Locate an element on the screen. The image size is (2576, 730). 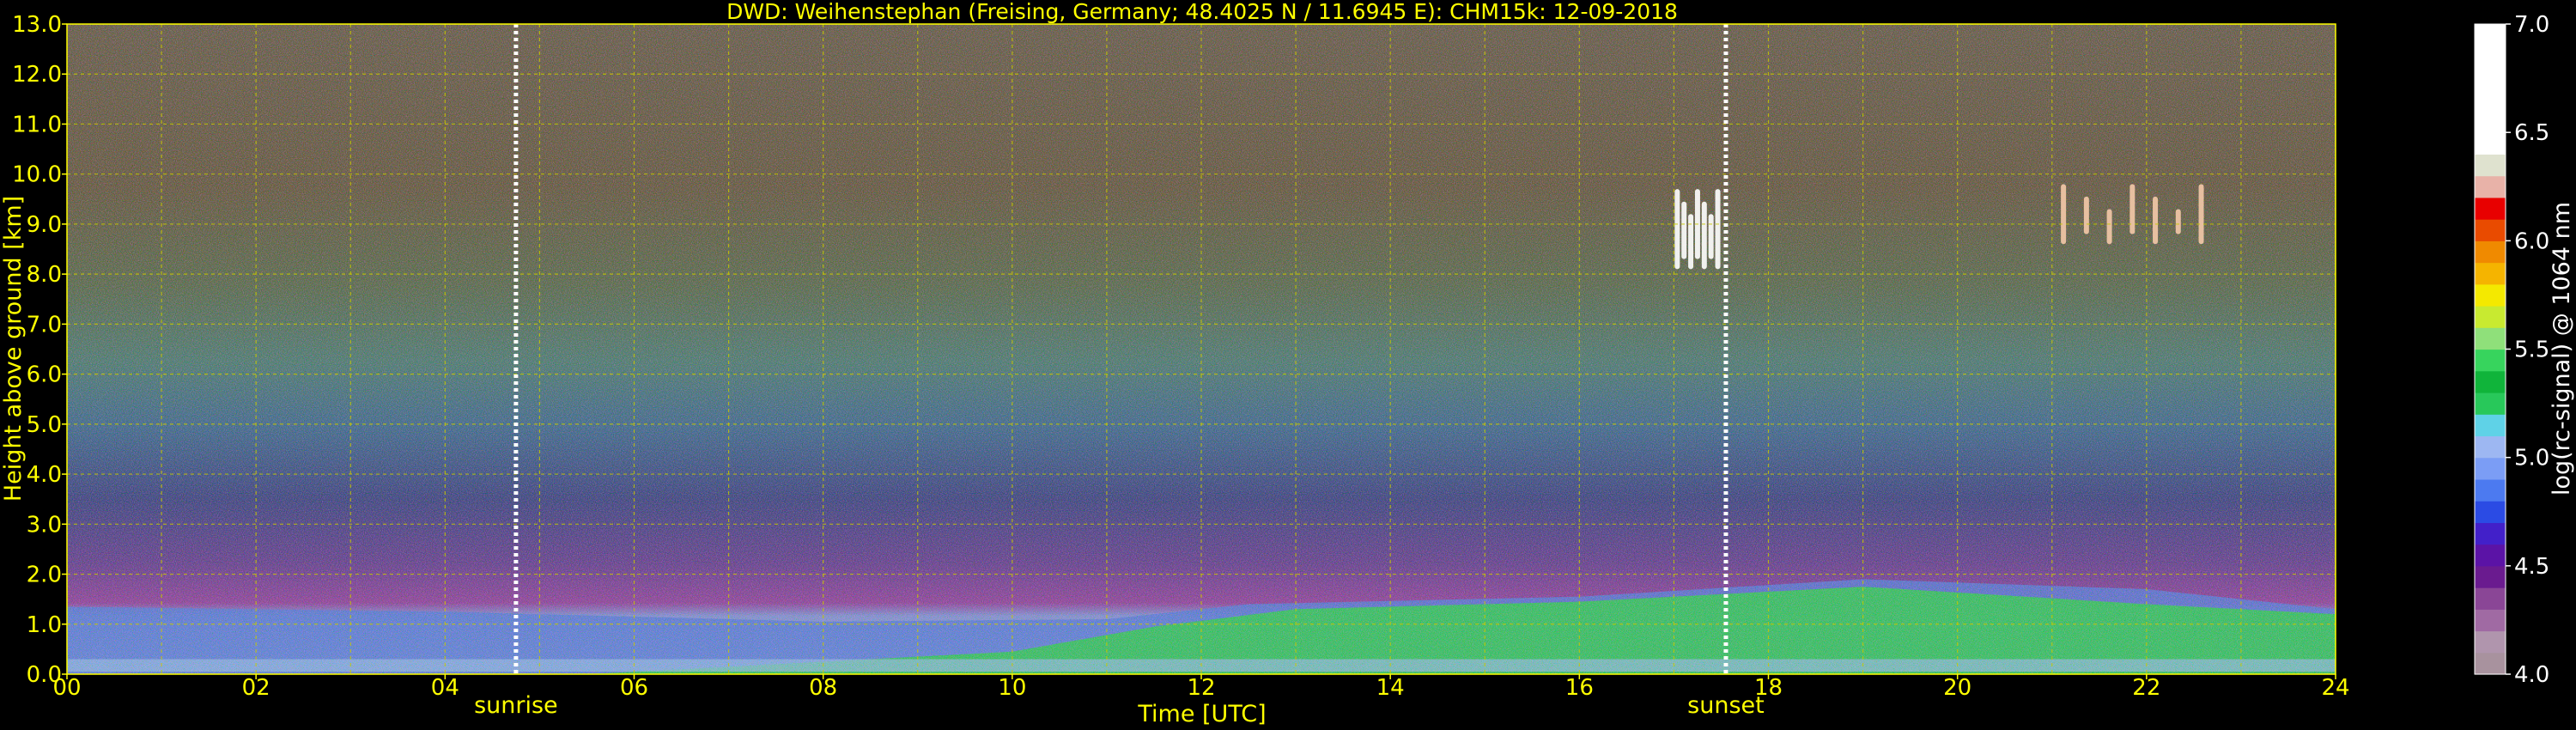
y-tick-label: 13.0 is located at coordinates (37, 25).